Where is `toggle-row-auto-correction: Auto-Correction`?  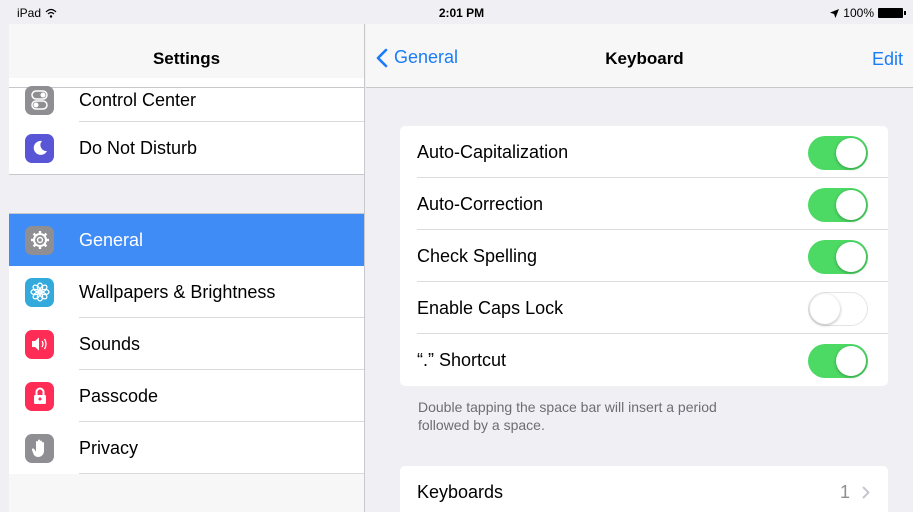 toggle-row-auto-correction: Auto-Correction is located at coordinates (644, 204).